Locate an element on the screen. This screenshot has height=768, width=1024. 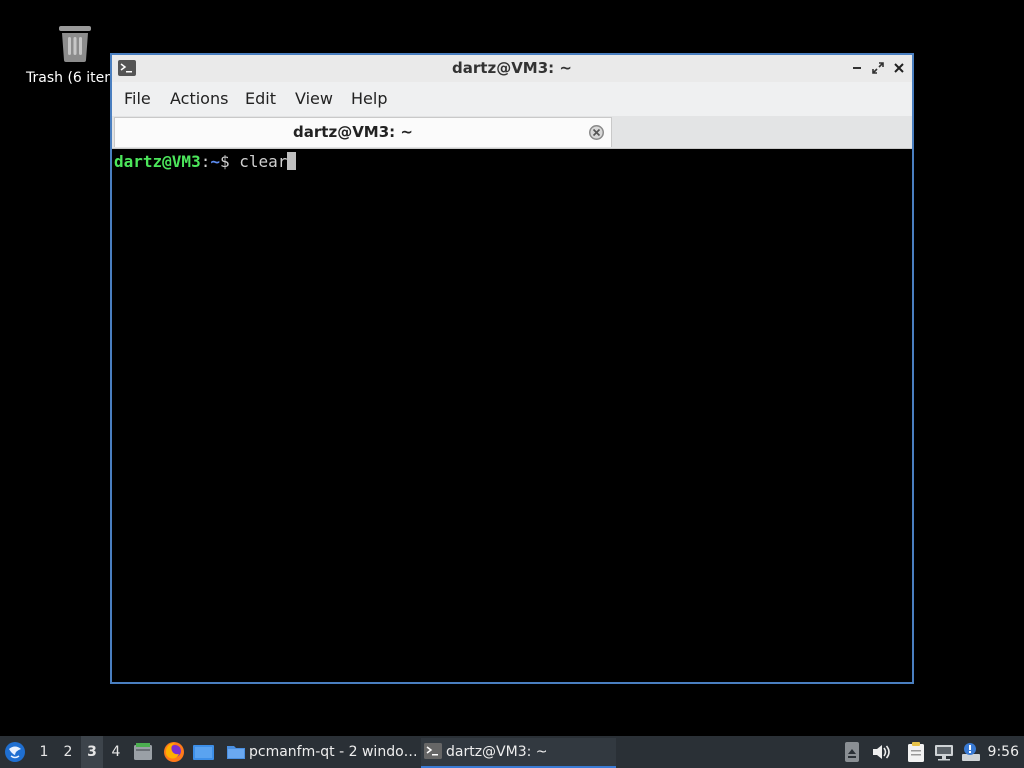
desktop-icon is located at coordinates (203, 752).